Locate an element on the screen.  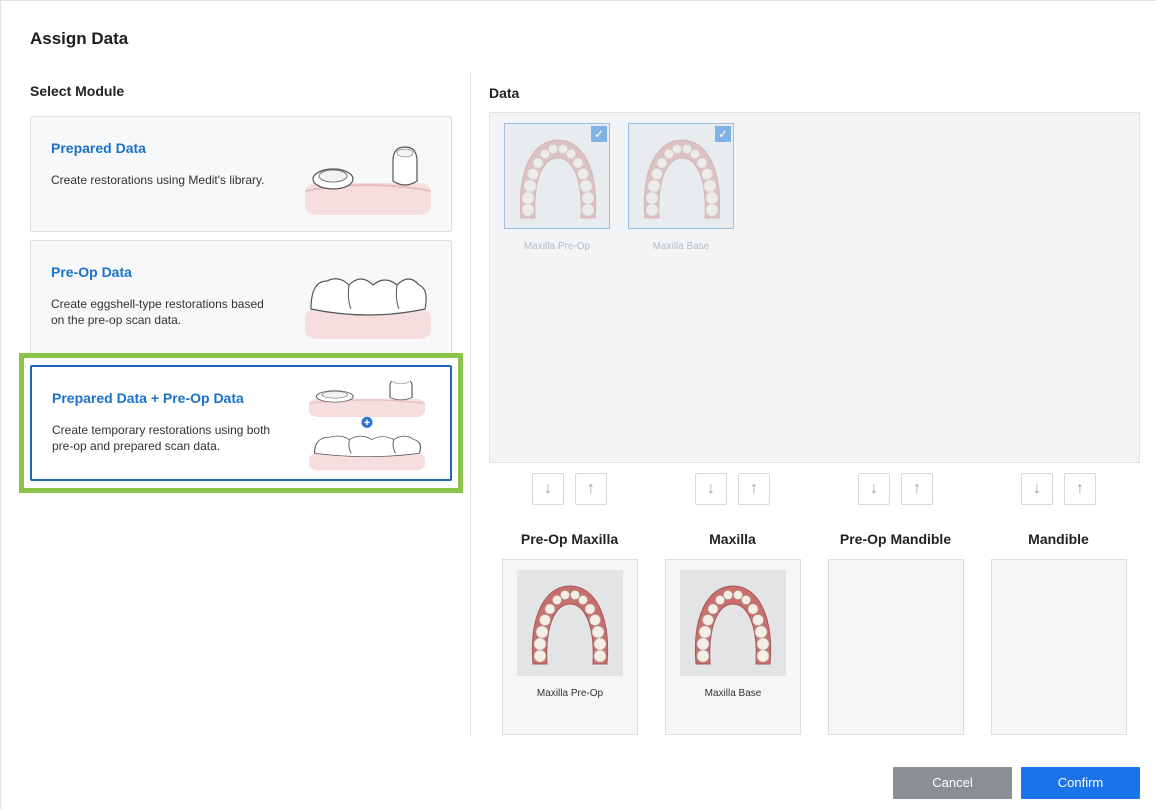
move-up-pre-op-mandible-button: ↑ is located at coordinates (917, 489).